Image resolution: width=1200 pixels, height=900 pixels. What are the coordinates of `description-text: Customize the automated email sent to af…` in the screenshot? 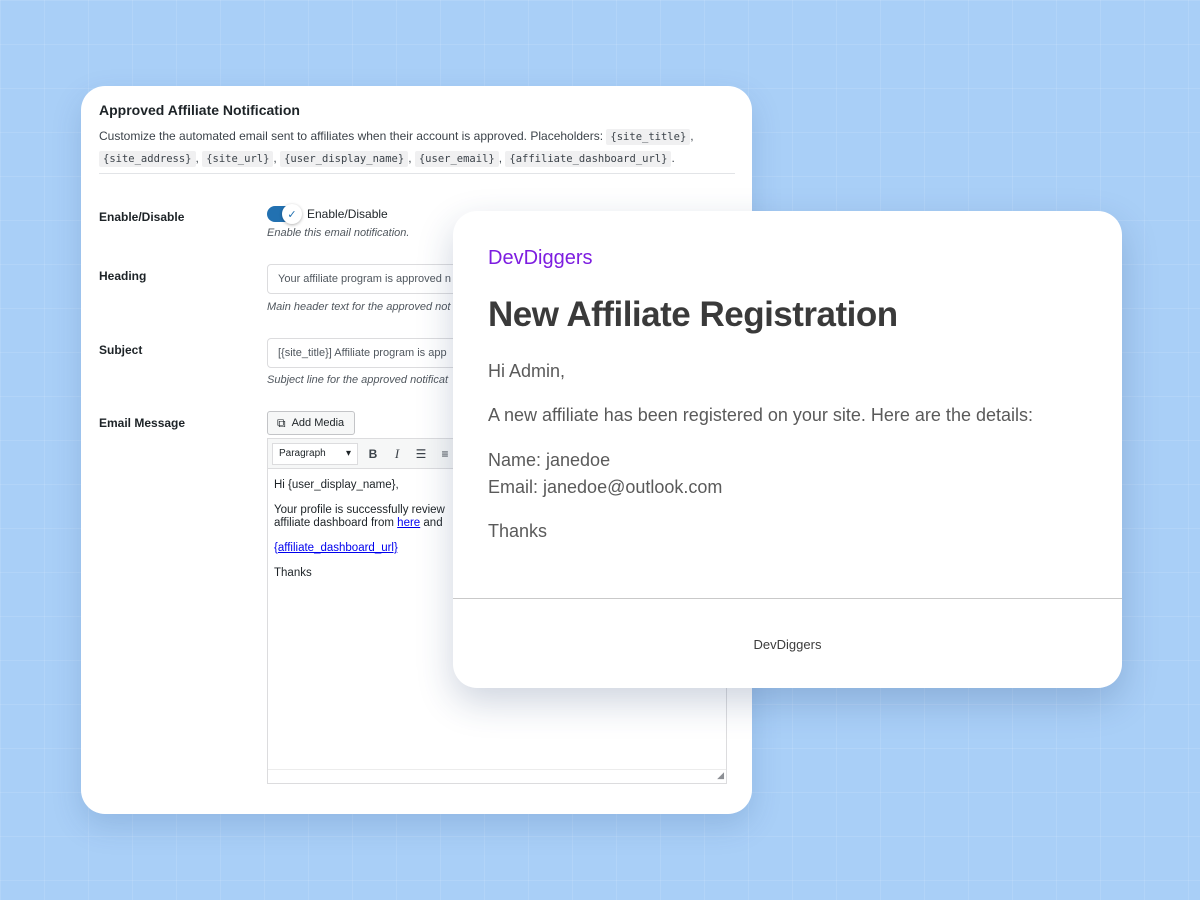 It's located at (351, 136).